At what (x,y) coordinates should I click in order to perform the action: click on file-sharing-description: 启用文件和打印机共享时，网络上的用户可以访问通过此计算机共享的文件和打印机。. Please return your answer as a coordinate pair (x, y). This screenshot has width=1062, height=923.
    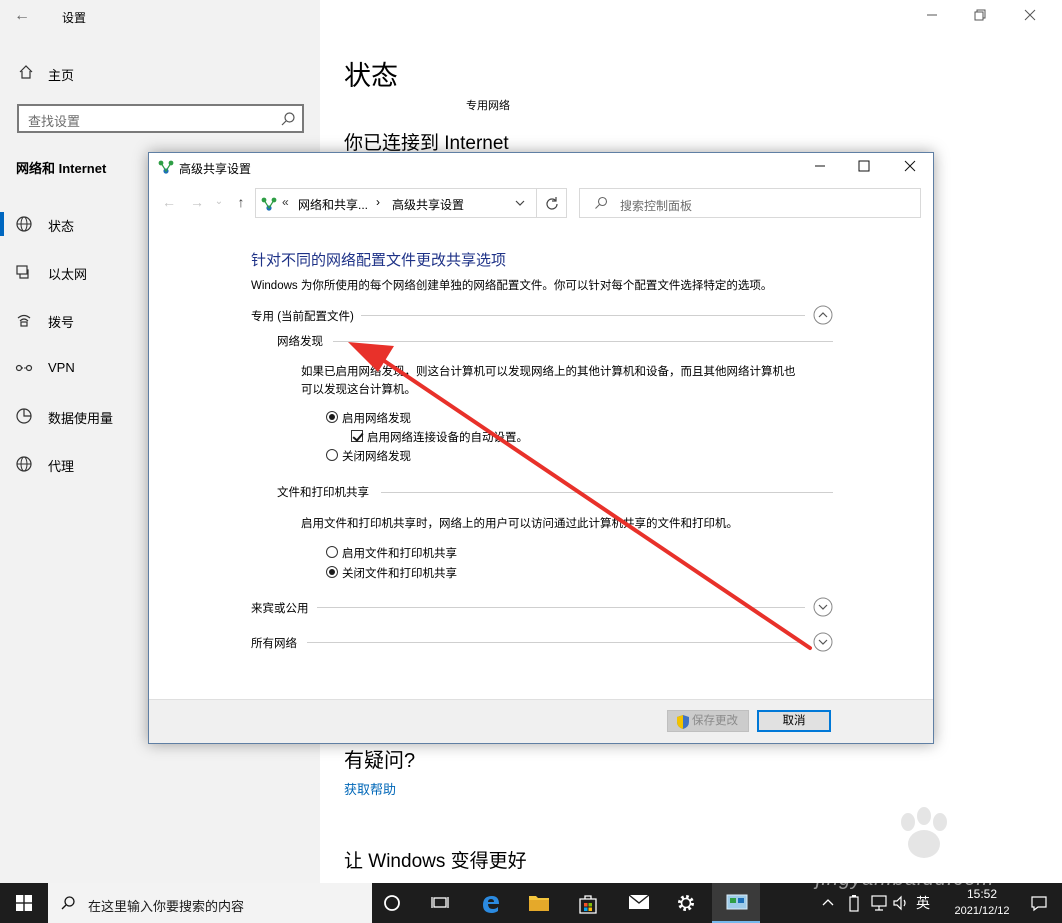
    Looking at the image, I should click on (519, 524).